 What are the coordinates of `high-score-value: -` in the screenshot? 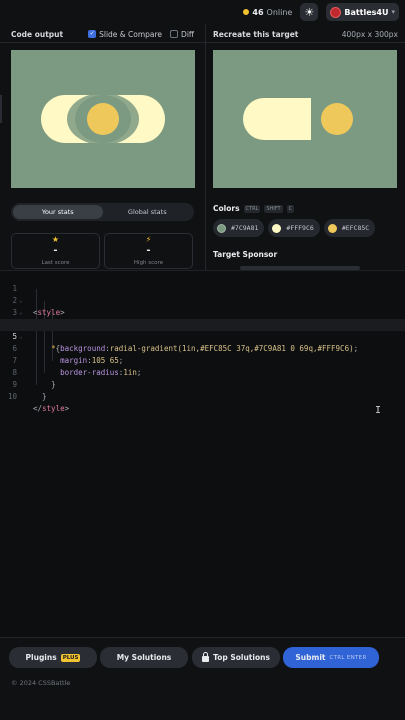 It's located at (148, 250).